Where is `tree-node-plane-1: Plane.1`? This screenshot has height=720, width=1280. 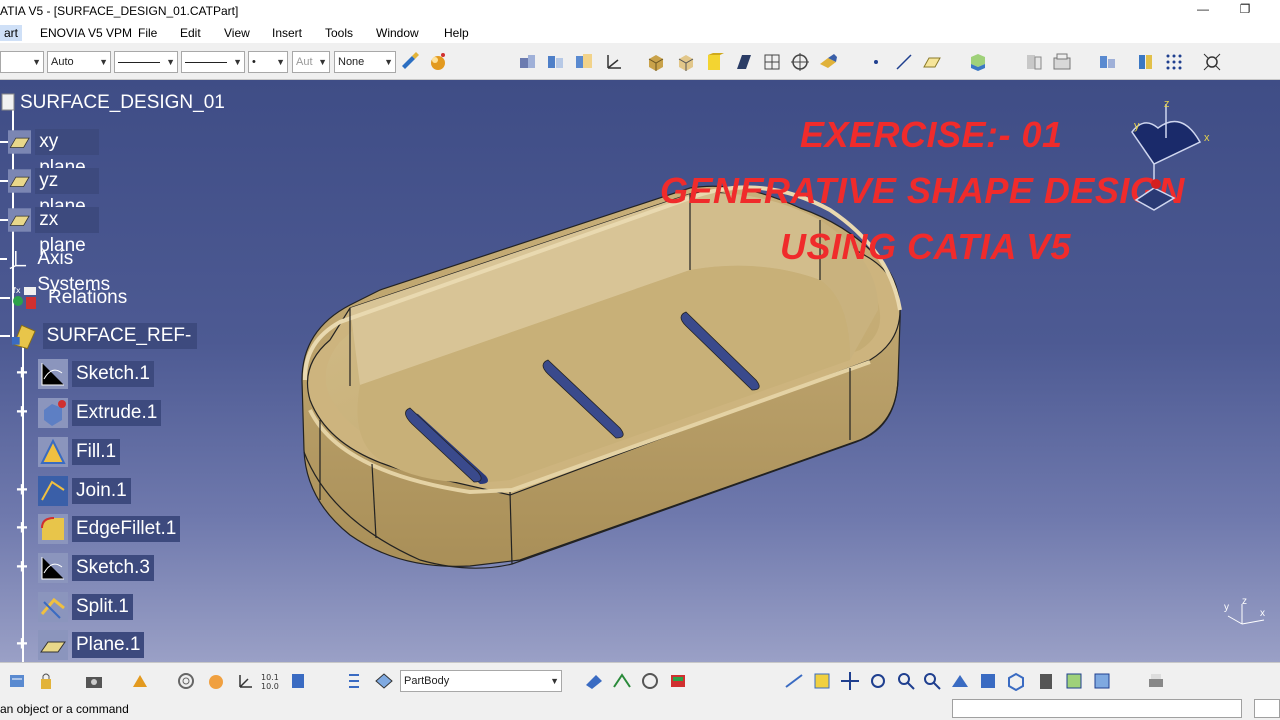 tree-node-plane-1: Plane.1 is located at coordinates (91, 645).